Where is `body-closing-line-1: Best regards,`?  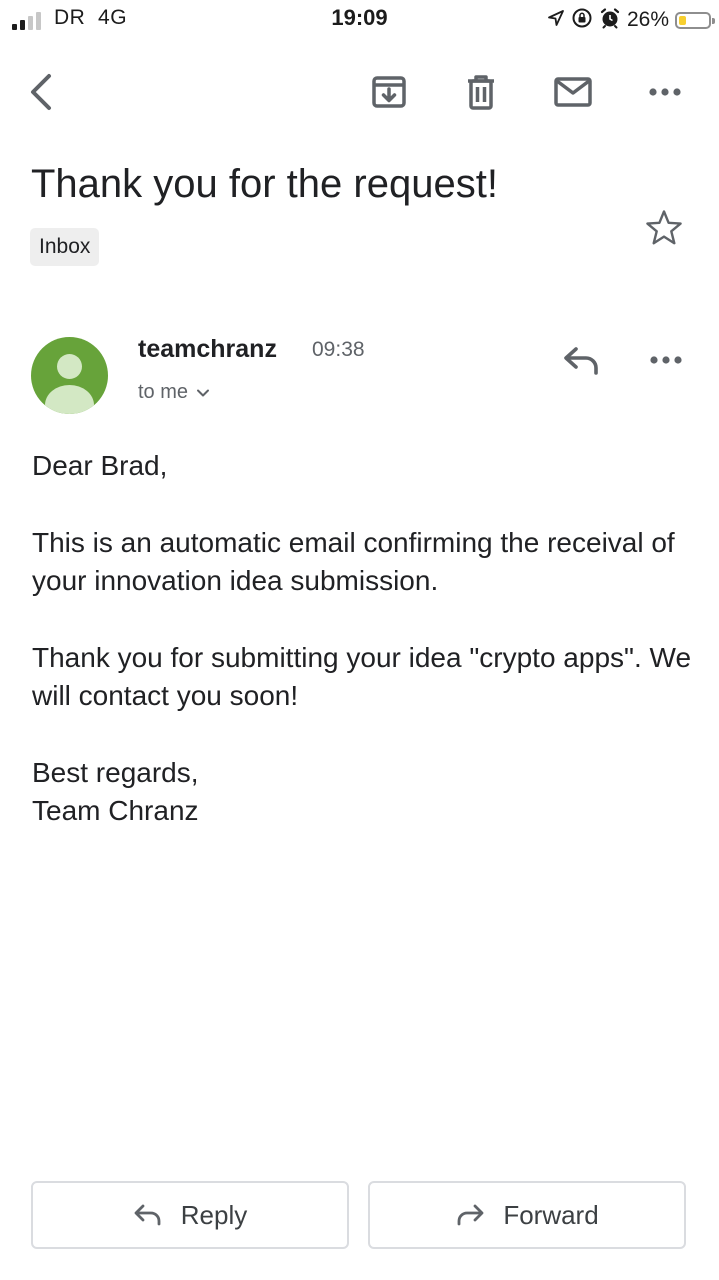 body-closing-line-1: Best regards, is located at coordinates (115, 772).